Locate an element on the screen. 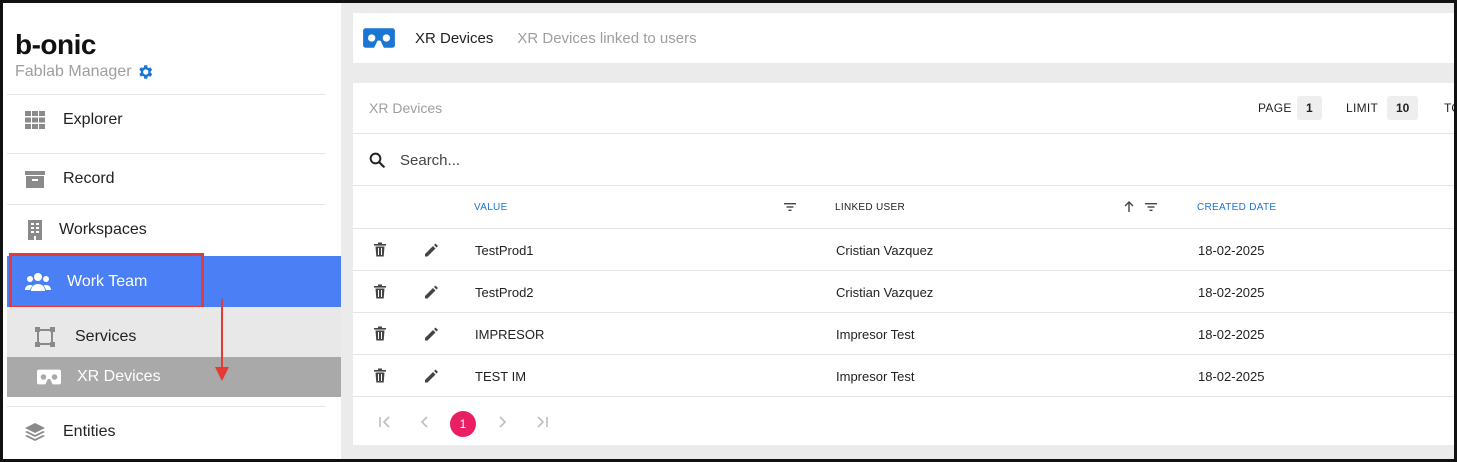 The width and height of the screenshot is (1457, 462). work-team-submenu: Services XR Devices is located at coordinates (174, 352).